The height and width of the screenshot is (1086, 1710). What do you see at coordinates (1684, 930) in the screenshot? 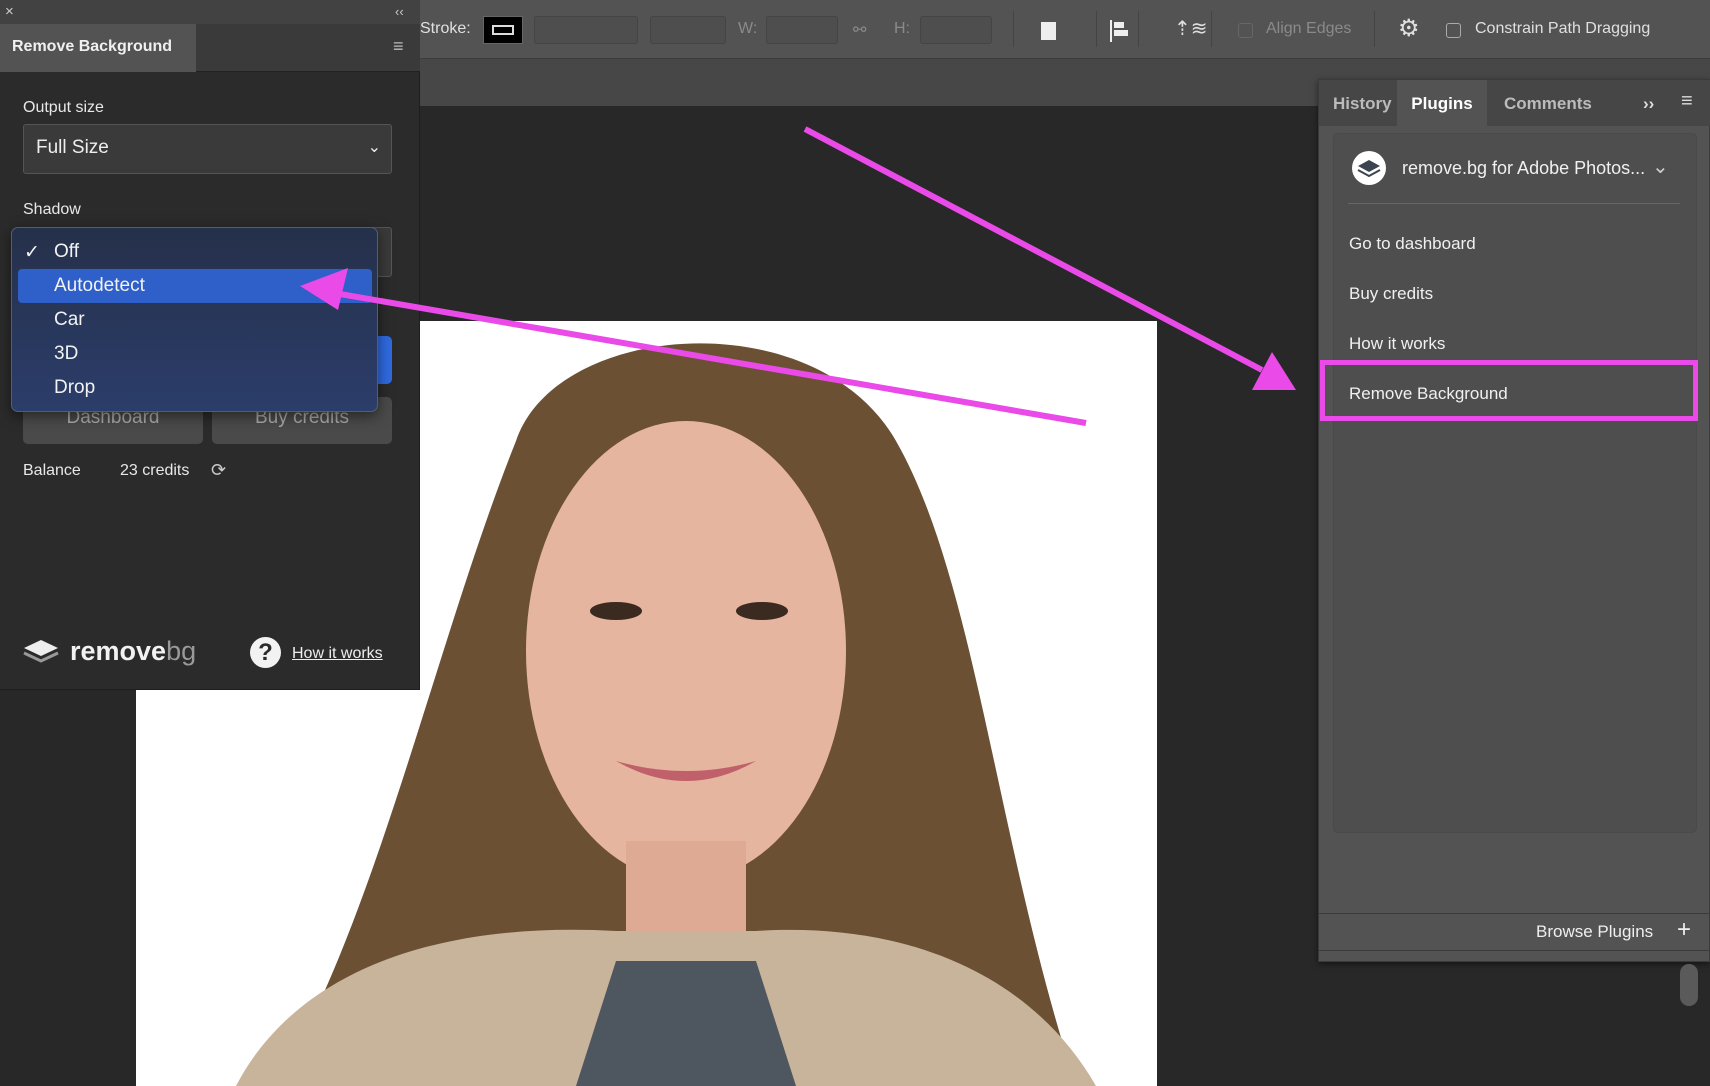
I see `plus-icon: +` at bounding box center [1684, 930].